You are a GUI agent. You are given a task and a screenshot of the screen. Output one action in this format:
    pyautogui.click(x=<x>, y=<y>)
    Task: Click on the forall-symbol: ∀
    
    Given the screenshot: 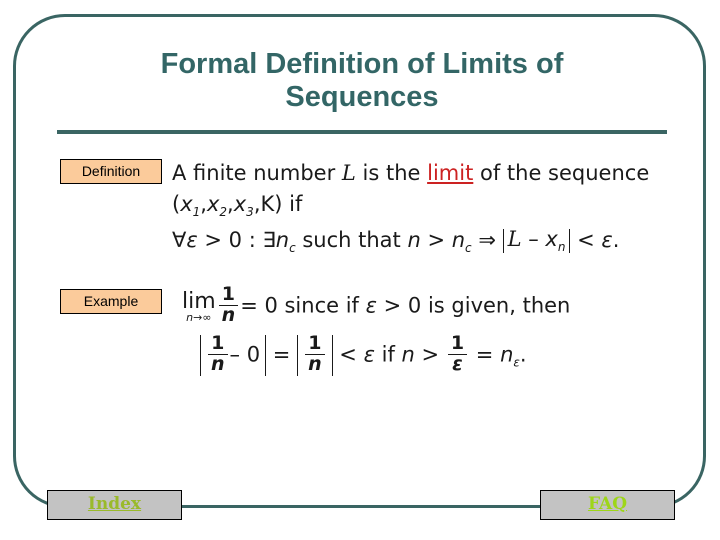 What is the action you would take?
    pyautogui.click(x=179, y=240)
    